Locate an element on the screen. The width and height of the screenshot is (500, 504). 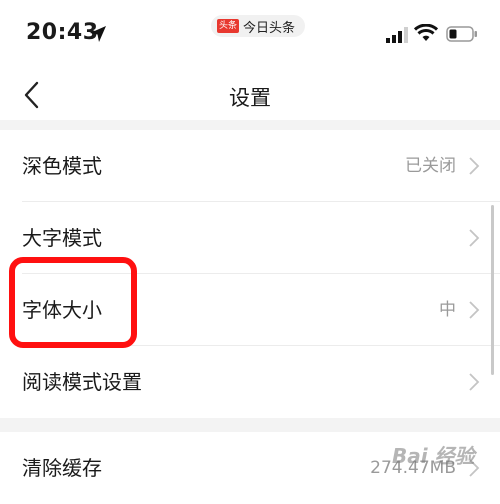
wifi-icon is located at coordinates (426, 32).